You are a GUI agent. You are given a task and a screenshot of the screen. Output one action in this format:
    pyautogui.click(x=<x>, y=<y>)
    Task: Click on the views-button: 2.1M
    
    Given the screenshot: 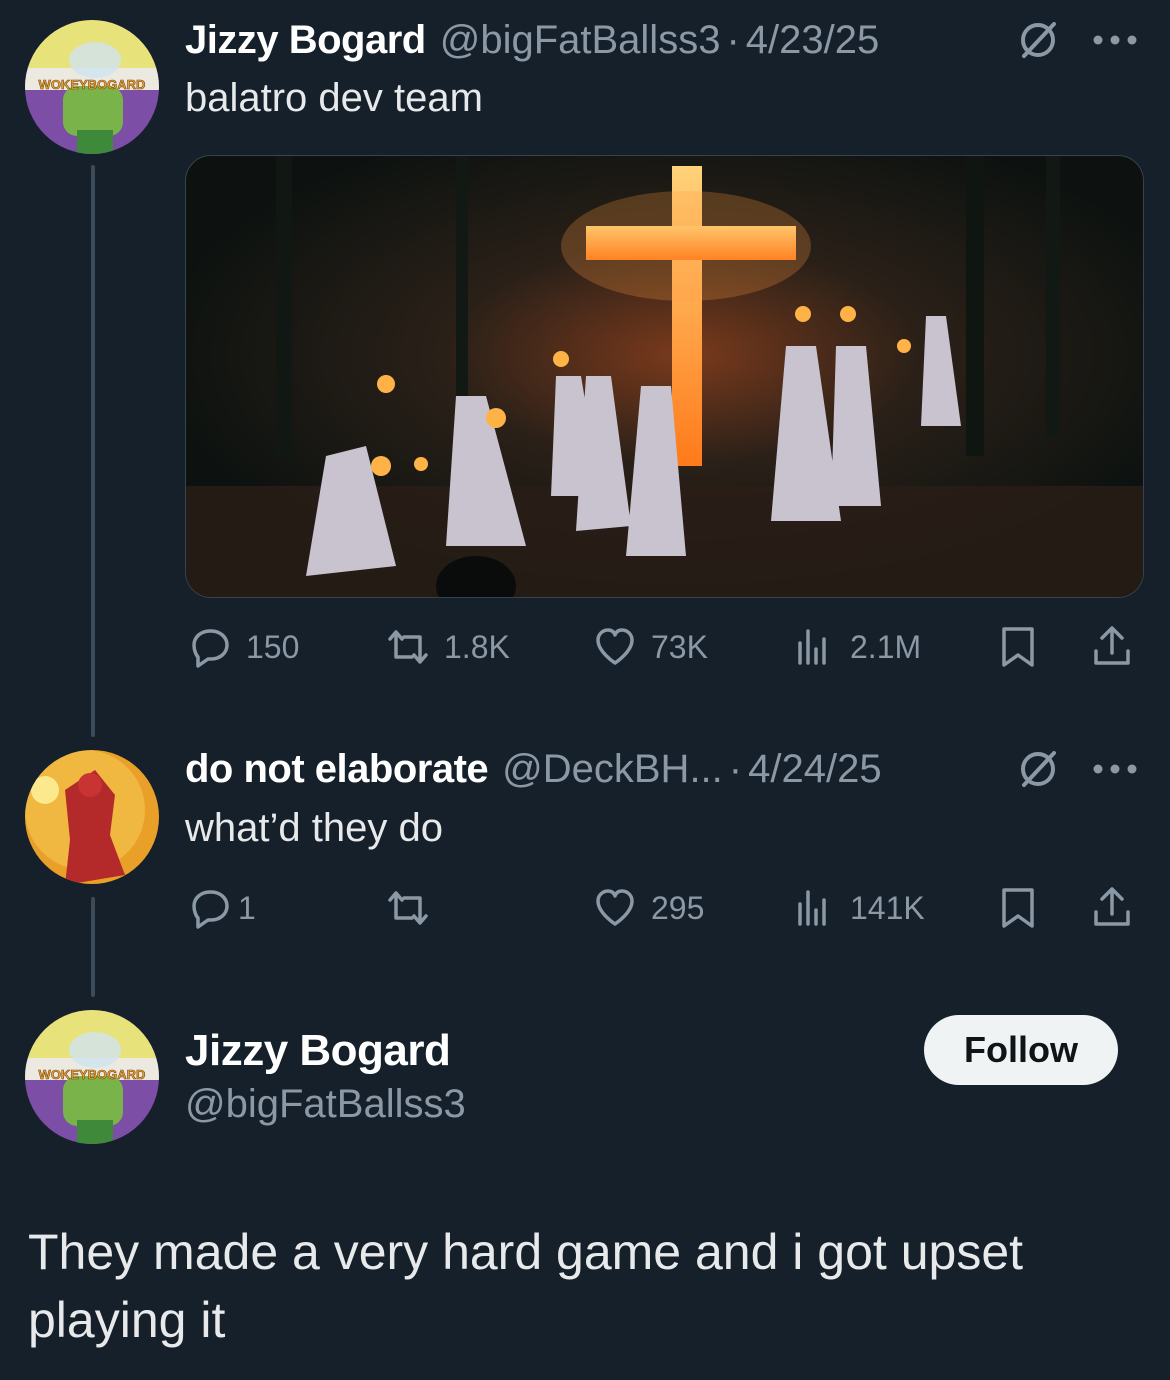 What is the action you would take?
    pyautogui.click(x=856, y=647)
    